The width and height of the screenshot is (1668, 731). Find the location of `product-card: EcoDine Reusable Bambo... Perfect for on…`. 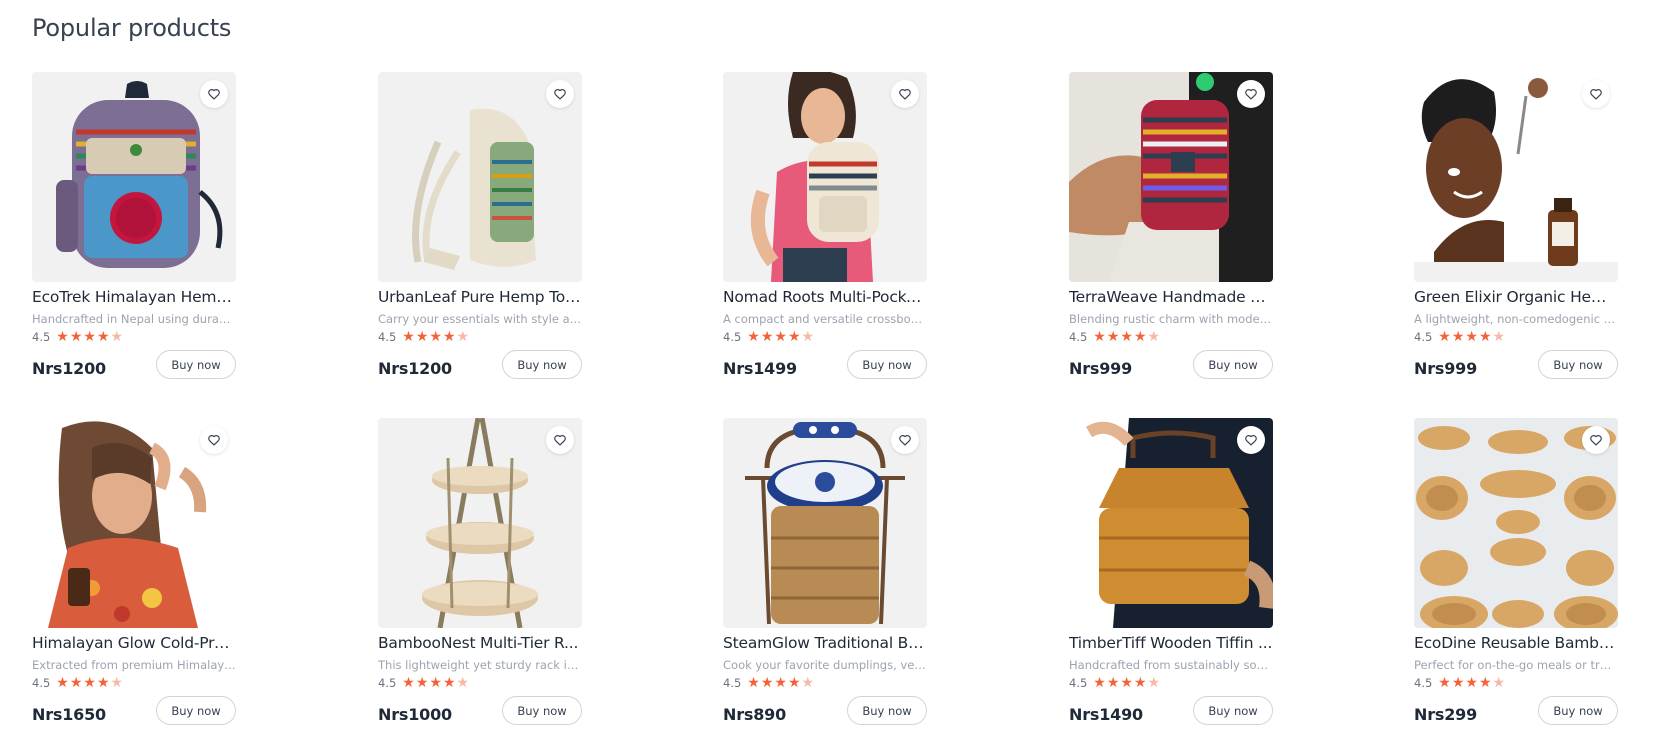

product-card: EcoDine Reusable Bambo... Perfect for on… is located at coordinates (1516, 574).